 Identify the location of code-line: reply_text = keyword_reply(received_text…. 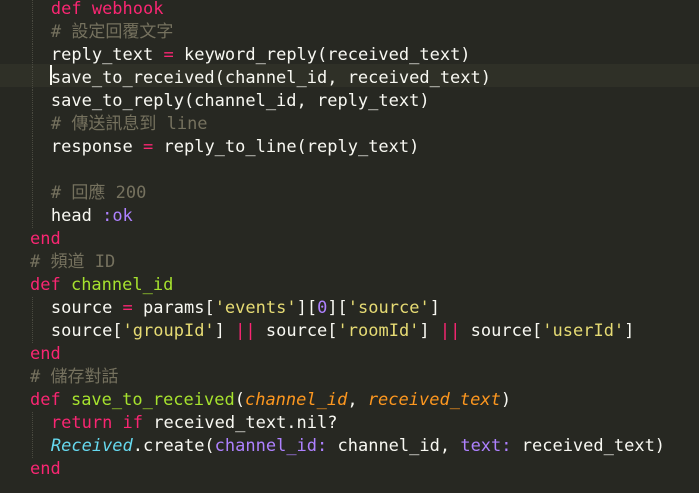
(261, 55).